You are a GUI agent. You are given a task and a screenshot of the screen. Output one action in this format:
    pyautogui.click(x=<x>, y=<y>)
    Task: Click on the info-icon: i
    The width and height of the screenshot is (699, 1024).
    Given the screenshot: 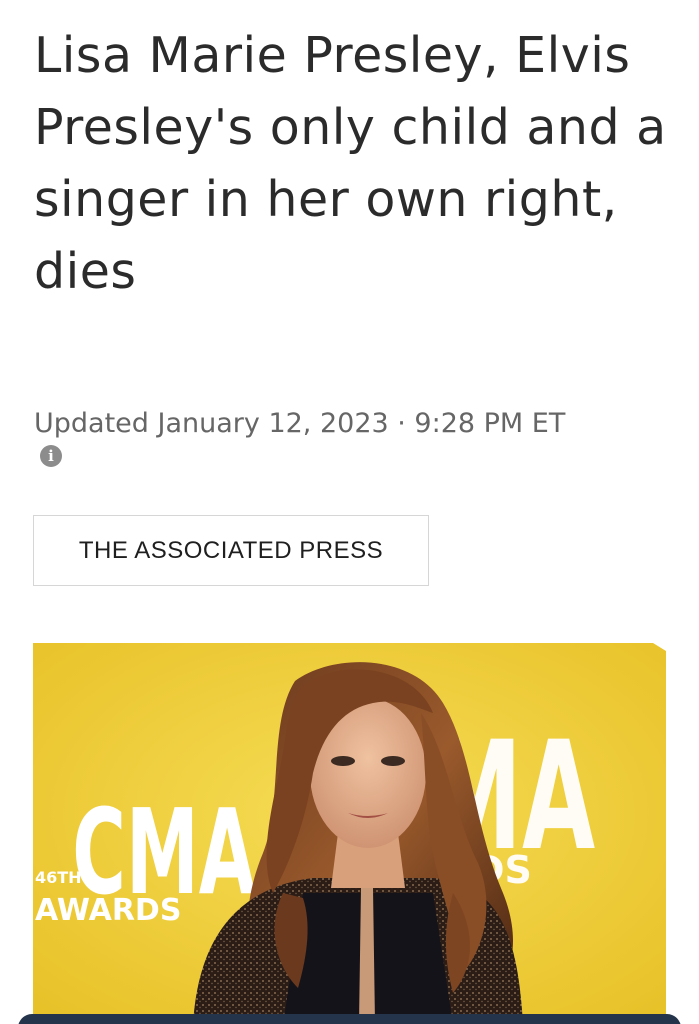 What is the action you would take?
    pyautogui.click(x=51, y=456)
    